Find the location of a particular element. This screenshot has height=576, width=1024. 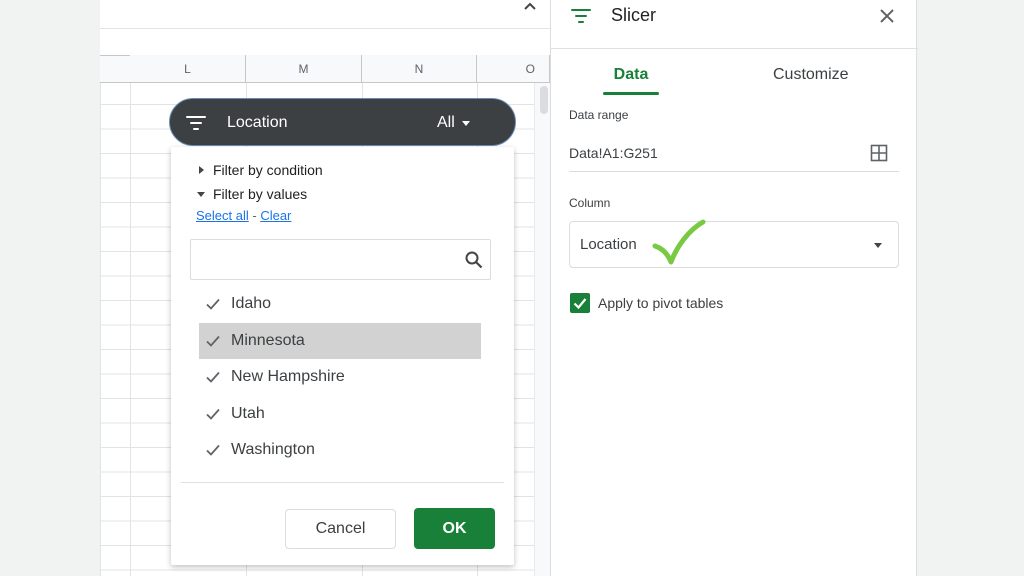

filter-by-values: Filter by values is located at coordinates (260, 194).